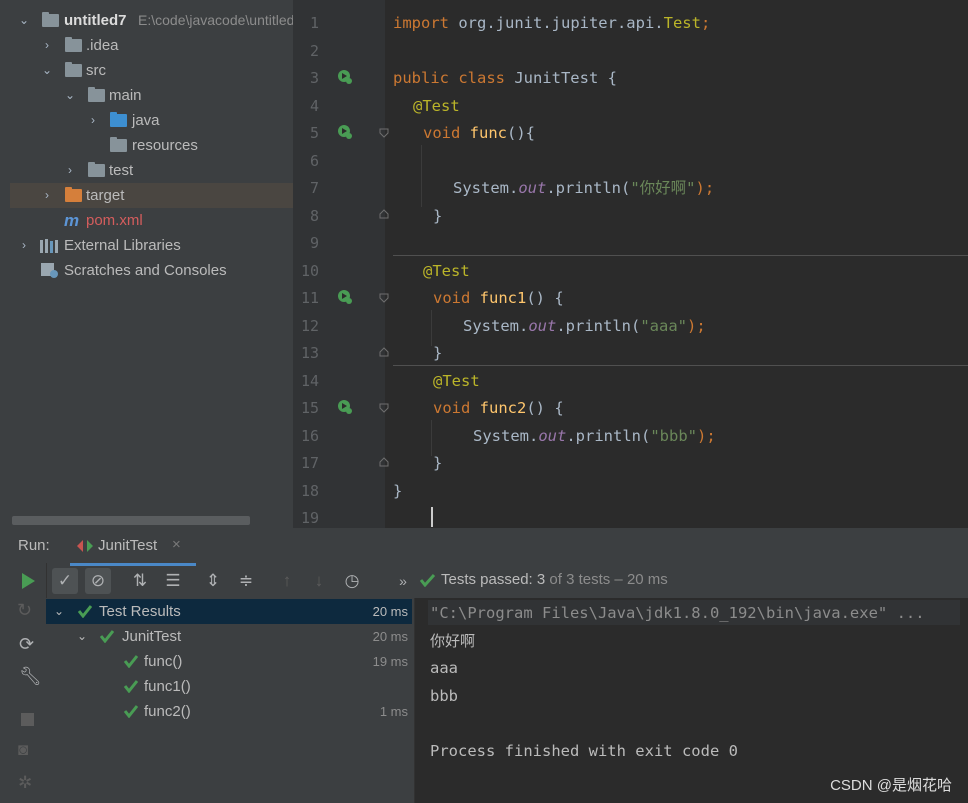 The height and width of the screenshot is (803, 968). I want to click on line-number: 4, so click(314, 106).